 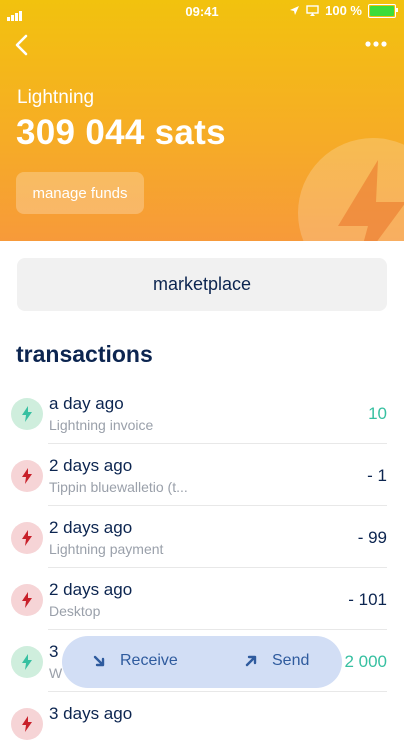 What do you see at coordinates (101, 425) in the screenshot?
I see `transaction-memo: Lightning invoice` at bounding box center [101, 425].